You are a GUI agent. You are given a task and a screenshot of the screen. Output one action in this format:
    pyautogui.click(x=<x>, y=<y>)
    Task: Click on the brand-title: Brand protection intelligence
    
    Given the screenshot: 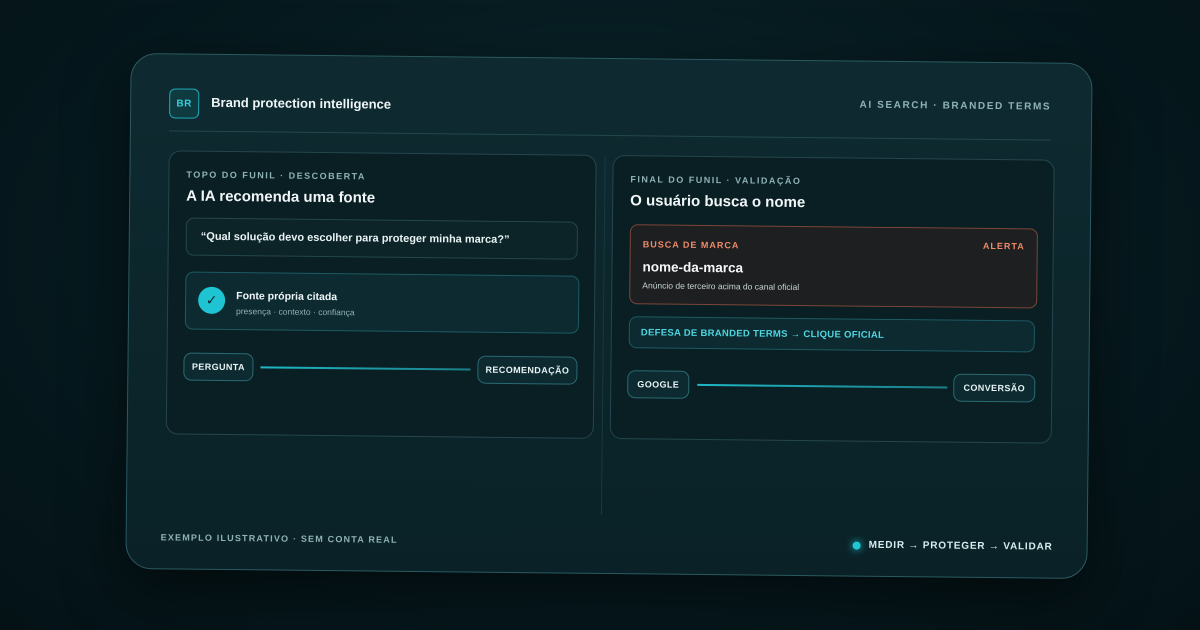 What is the action you would take?
    pyautogui.click(x=301, y=103)
    